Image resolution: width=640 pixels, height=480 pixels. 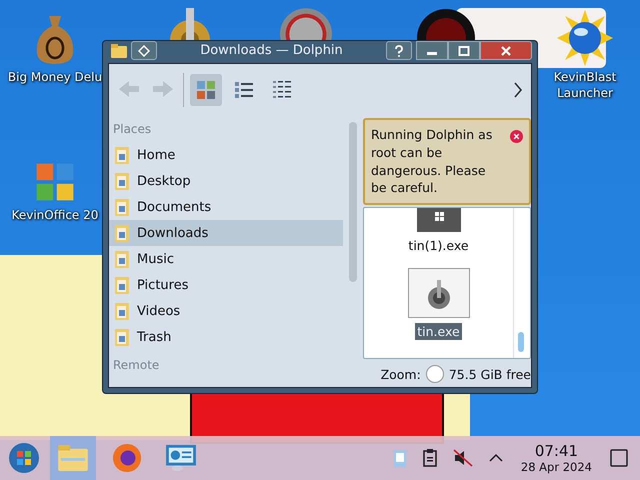 What do you see at coordinates (495, 458) in the screenshot?
I see `chevron-up-icon` at bounding box center [495, 458].